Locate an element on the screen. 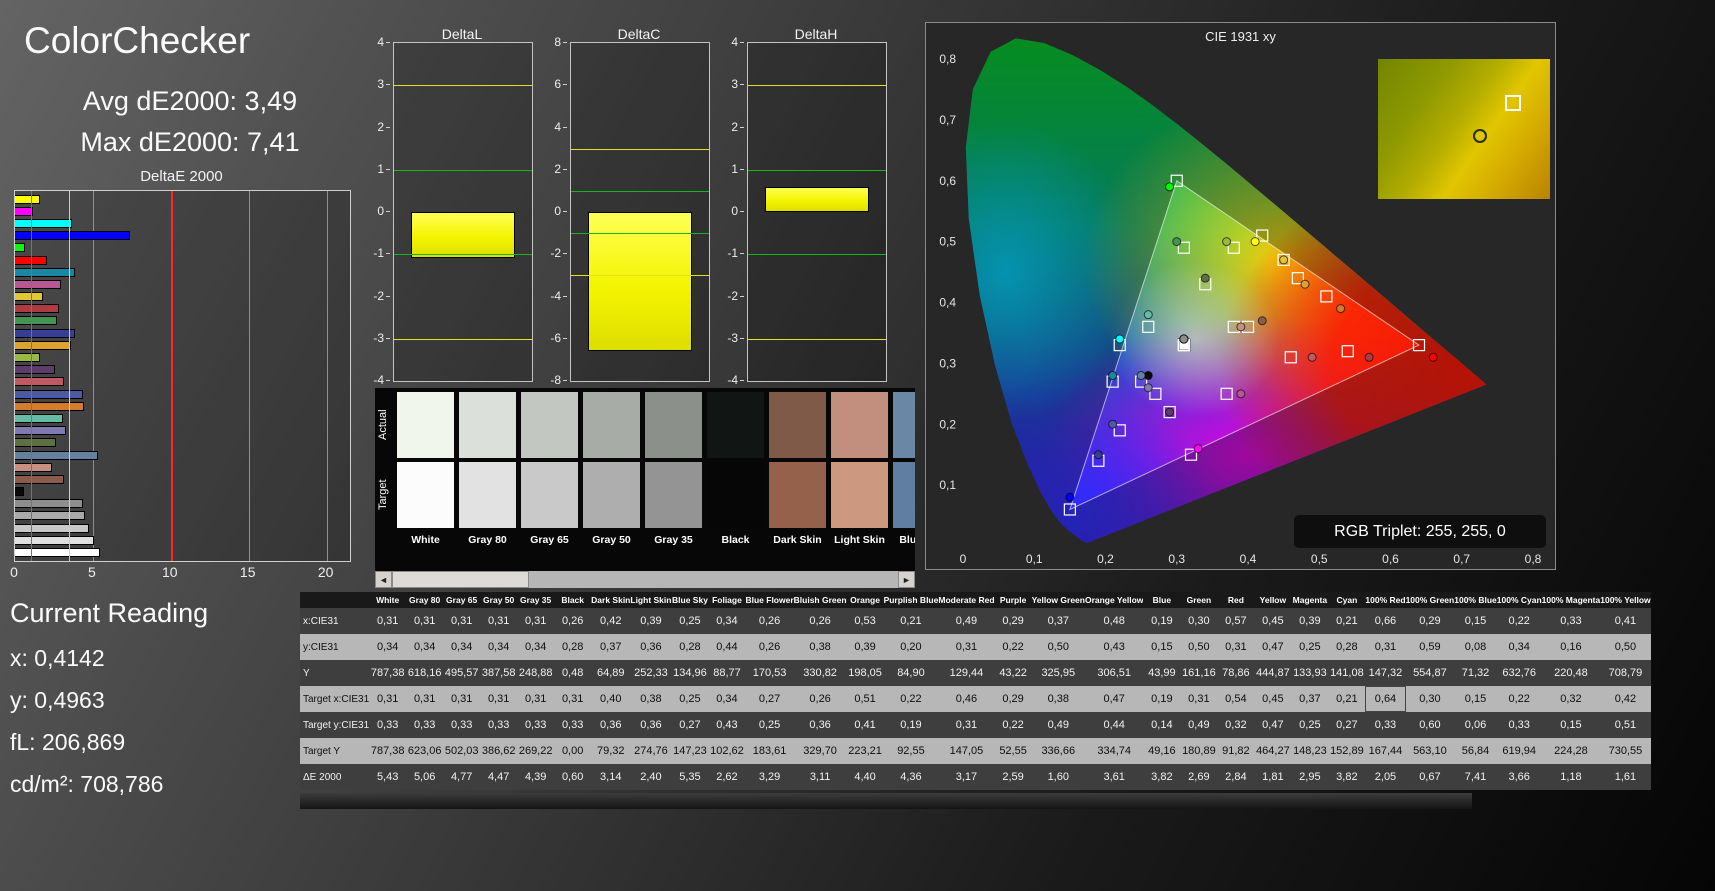 The width and height of the screenshot is (1715, 891). table-cell: 563,10 is located at coordinates (1430, 751).